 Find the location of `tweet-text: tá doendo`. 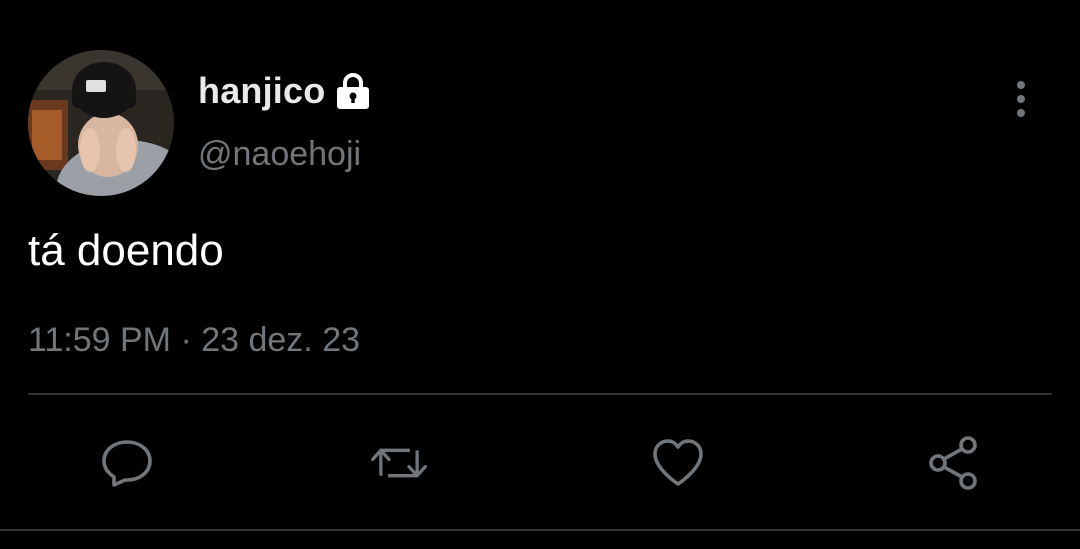

tweet-text: tá doendo is located at coordinates (126, 250).